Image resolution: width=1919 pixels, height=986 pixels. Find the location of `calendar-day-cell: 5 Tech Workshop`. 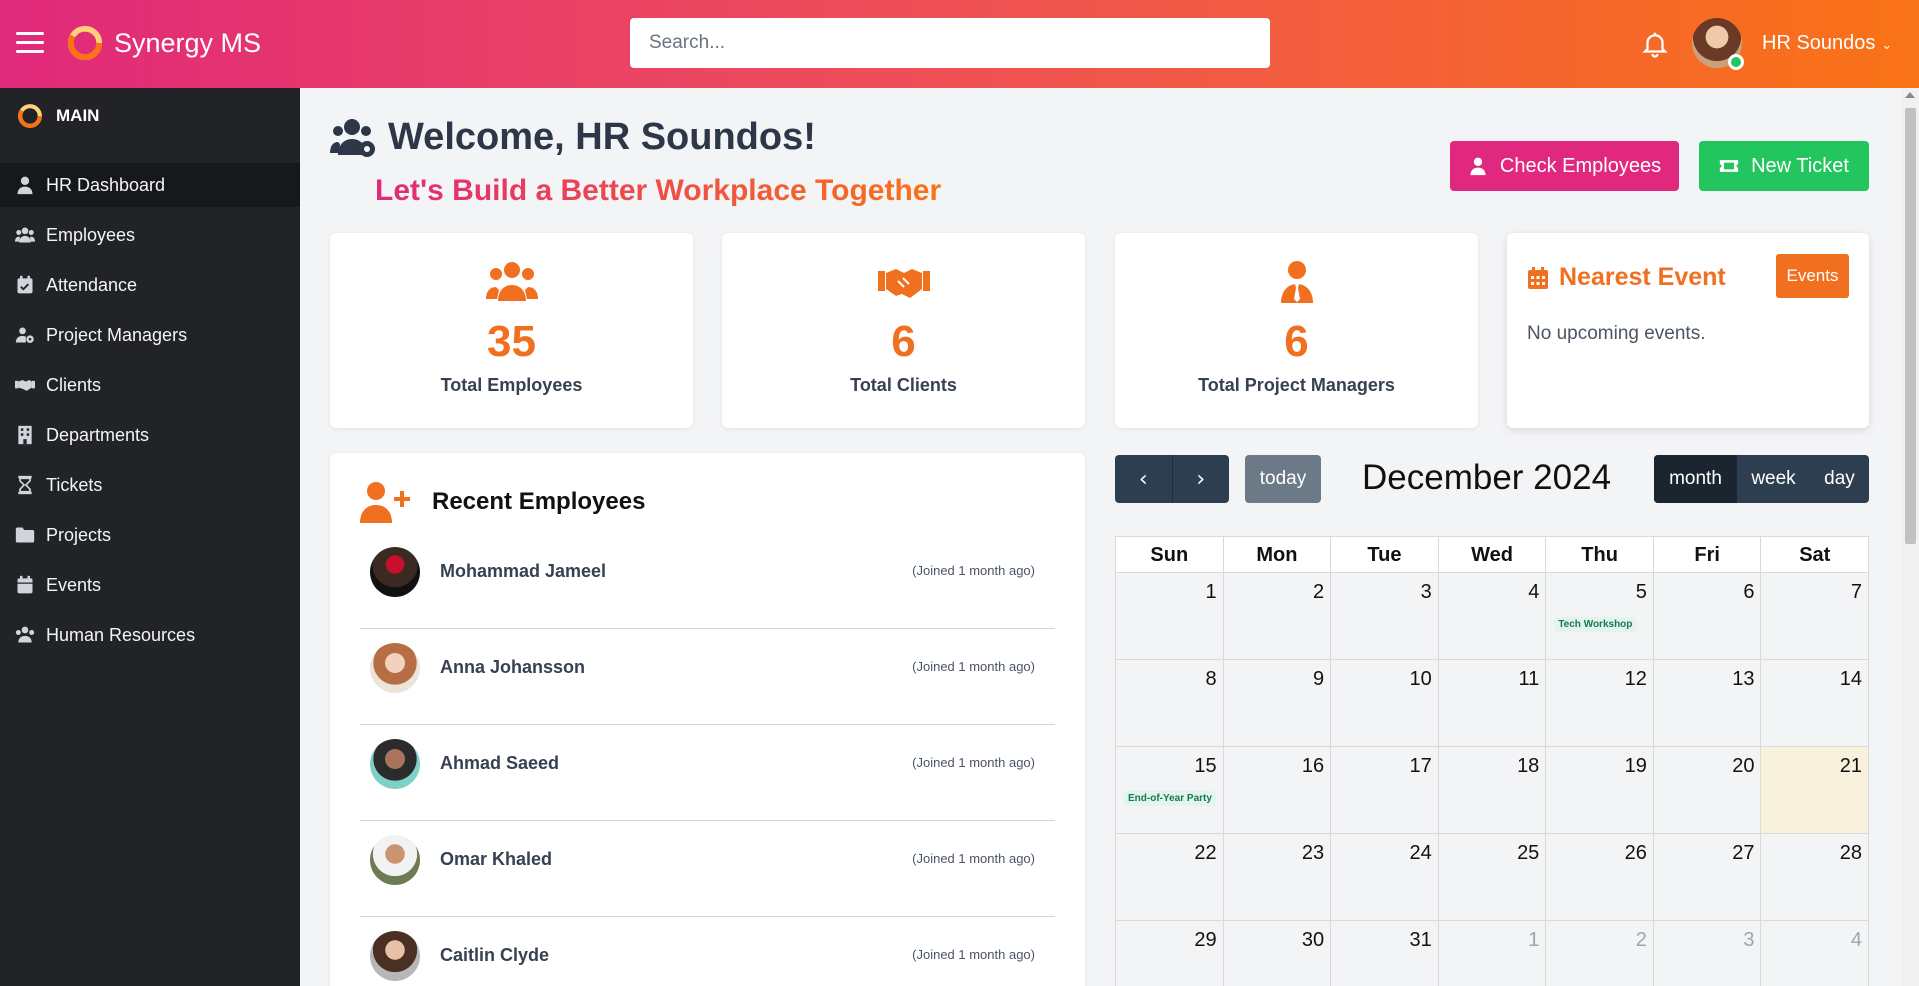

calendar-day-cell: 5 Tech Workshop is located at coordinates (1600, 616).